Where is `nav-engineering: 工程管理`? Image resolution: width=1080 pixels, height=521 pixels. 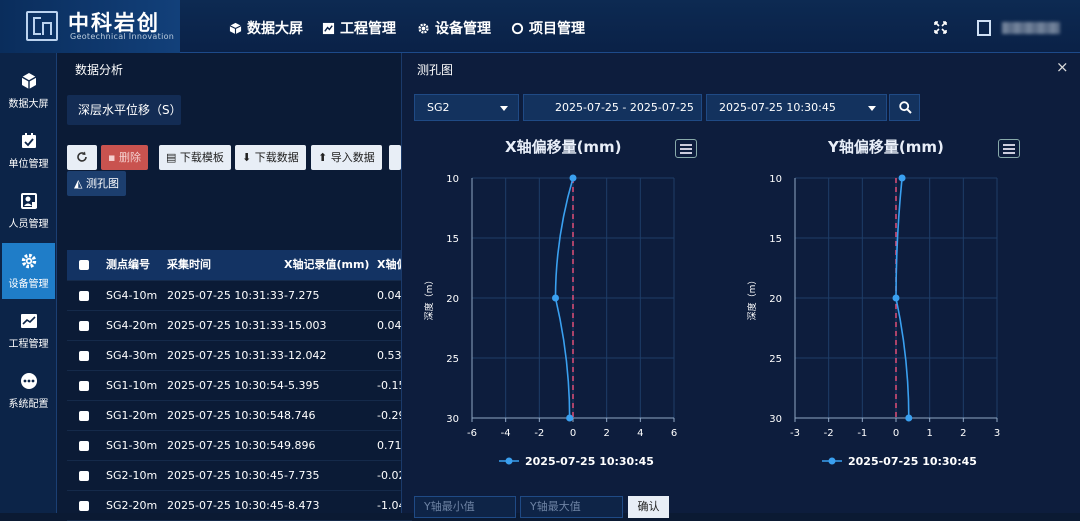 nav-engineering: 工程管理 is located at coordinates (359, 28).